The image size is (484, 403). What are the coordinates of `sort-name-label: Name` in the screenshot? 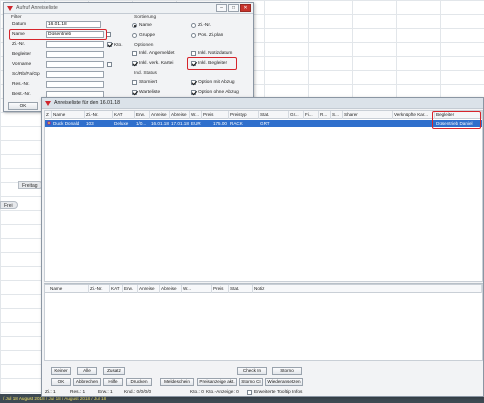 It's located at (145, 25).